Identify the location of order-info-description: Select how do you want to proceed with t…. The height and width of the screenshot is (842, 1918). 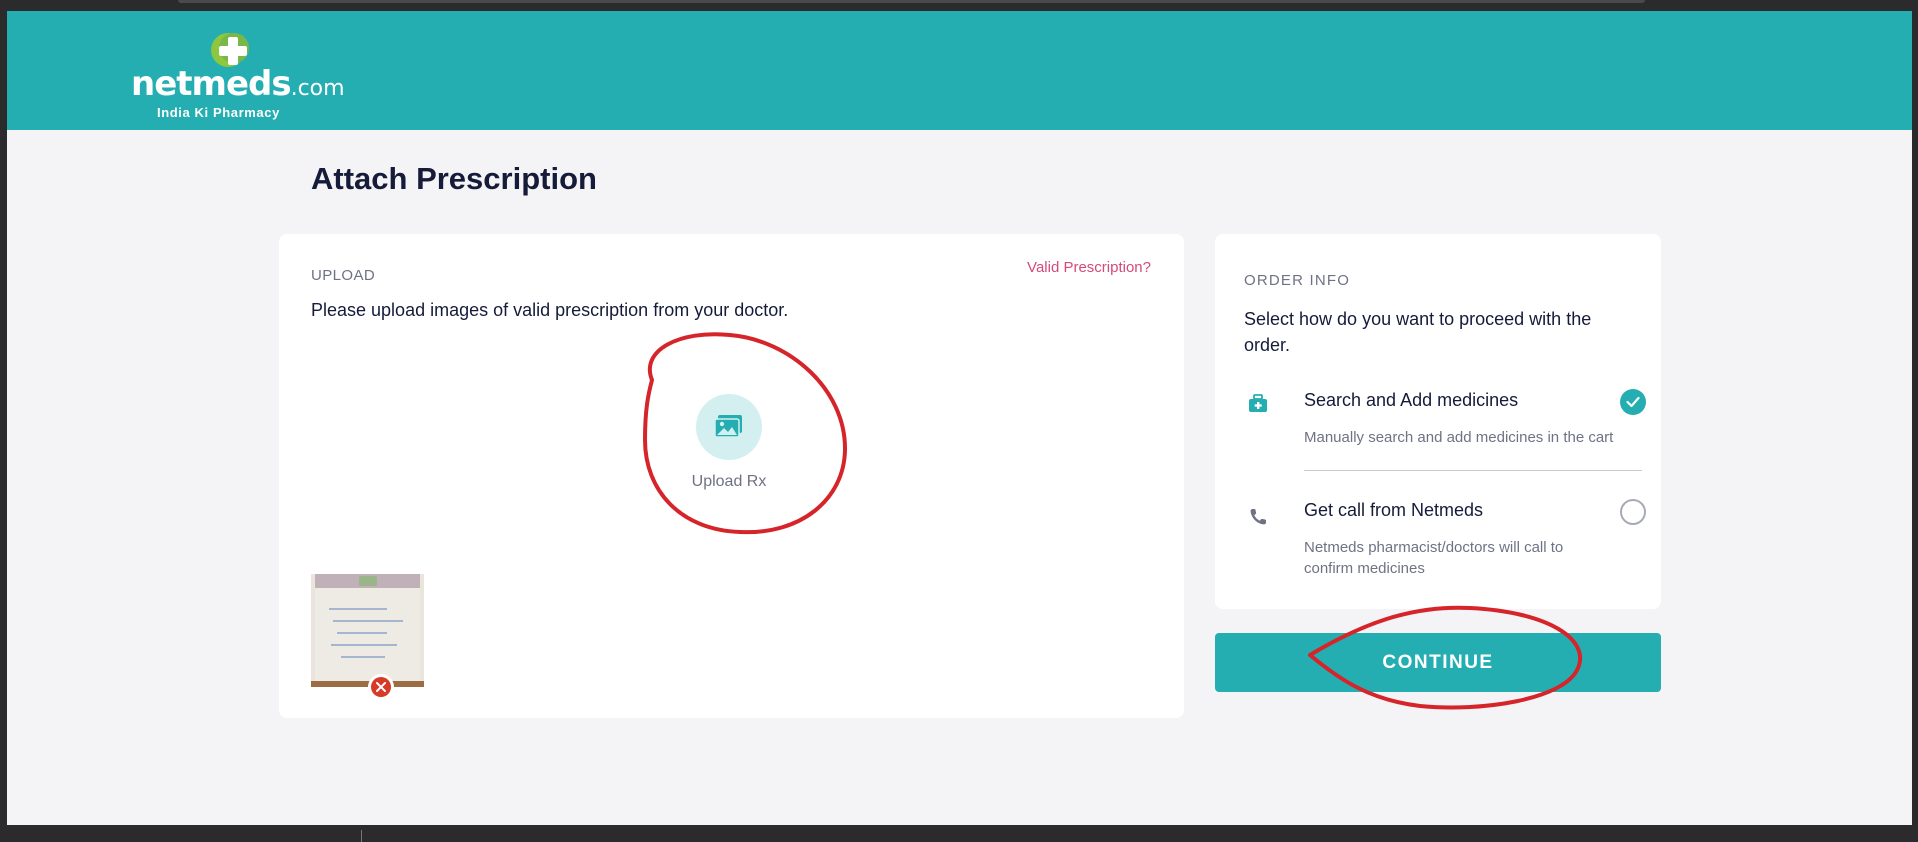
(1418, 332).